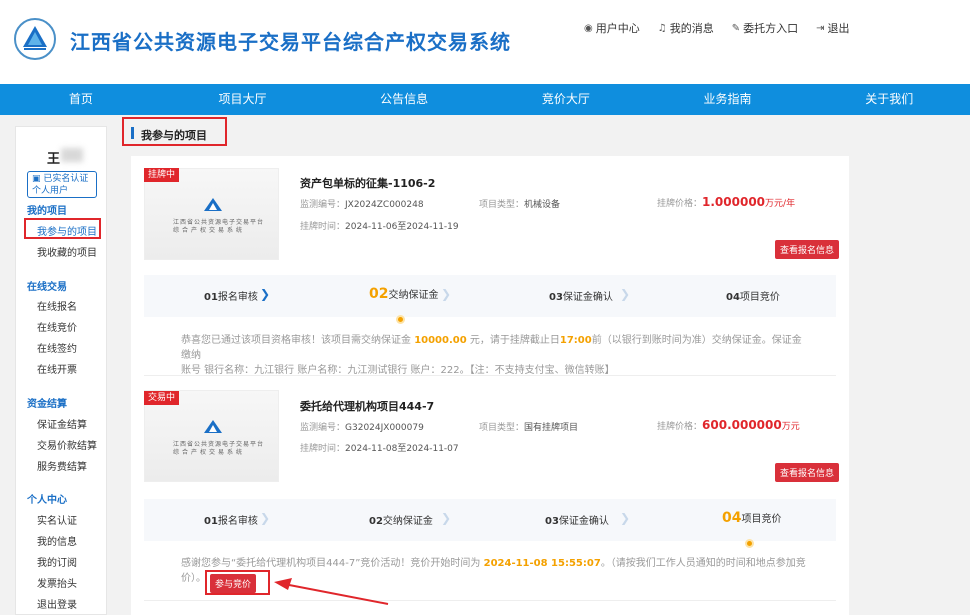 This screenshot has height=615, width=970. I want to click on sidebar-section-personal-center: 个人中心, so click(47, 500).